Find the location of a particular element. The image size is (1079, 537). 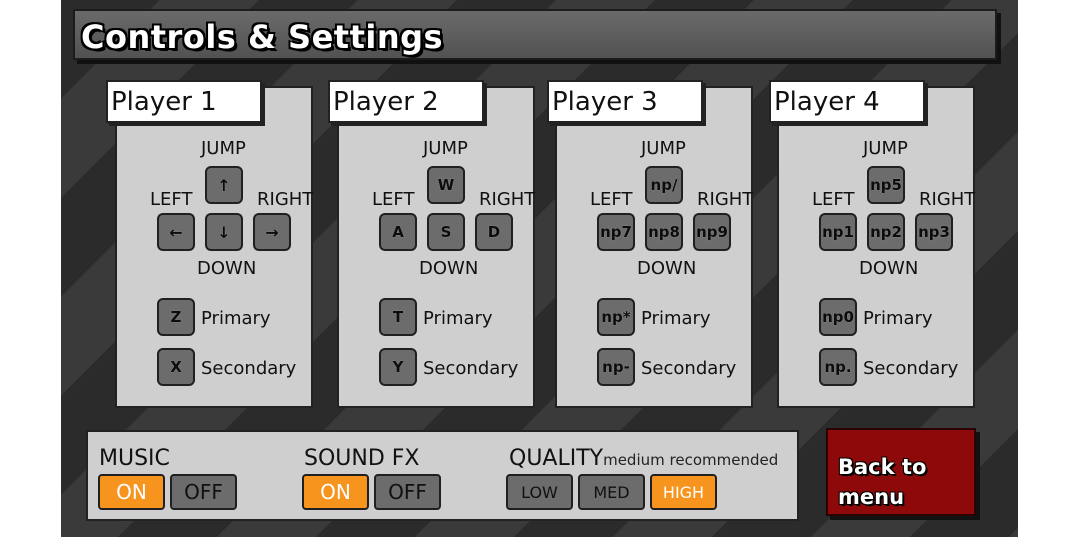

player-2-down-key: S is located at coordinates (446, 232).